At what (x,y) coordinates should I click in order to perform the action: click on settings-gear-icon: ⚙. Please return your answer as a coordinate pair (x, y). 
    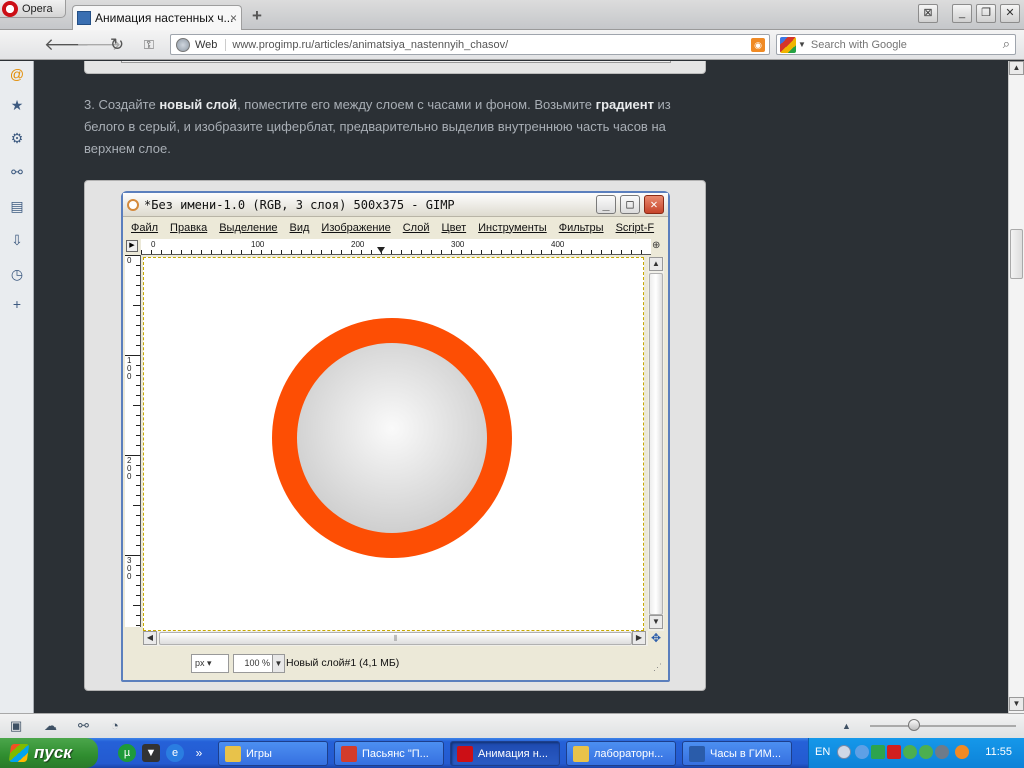
    Looking at the image, I should click on (17, 138).